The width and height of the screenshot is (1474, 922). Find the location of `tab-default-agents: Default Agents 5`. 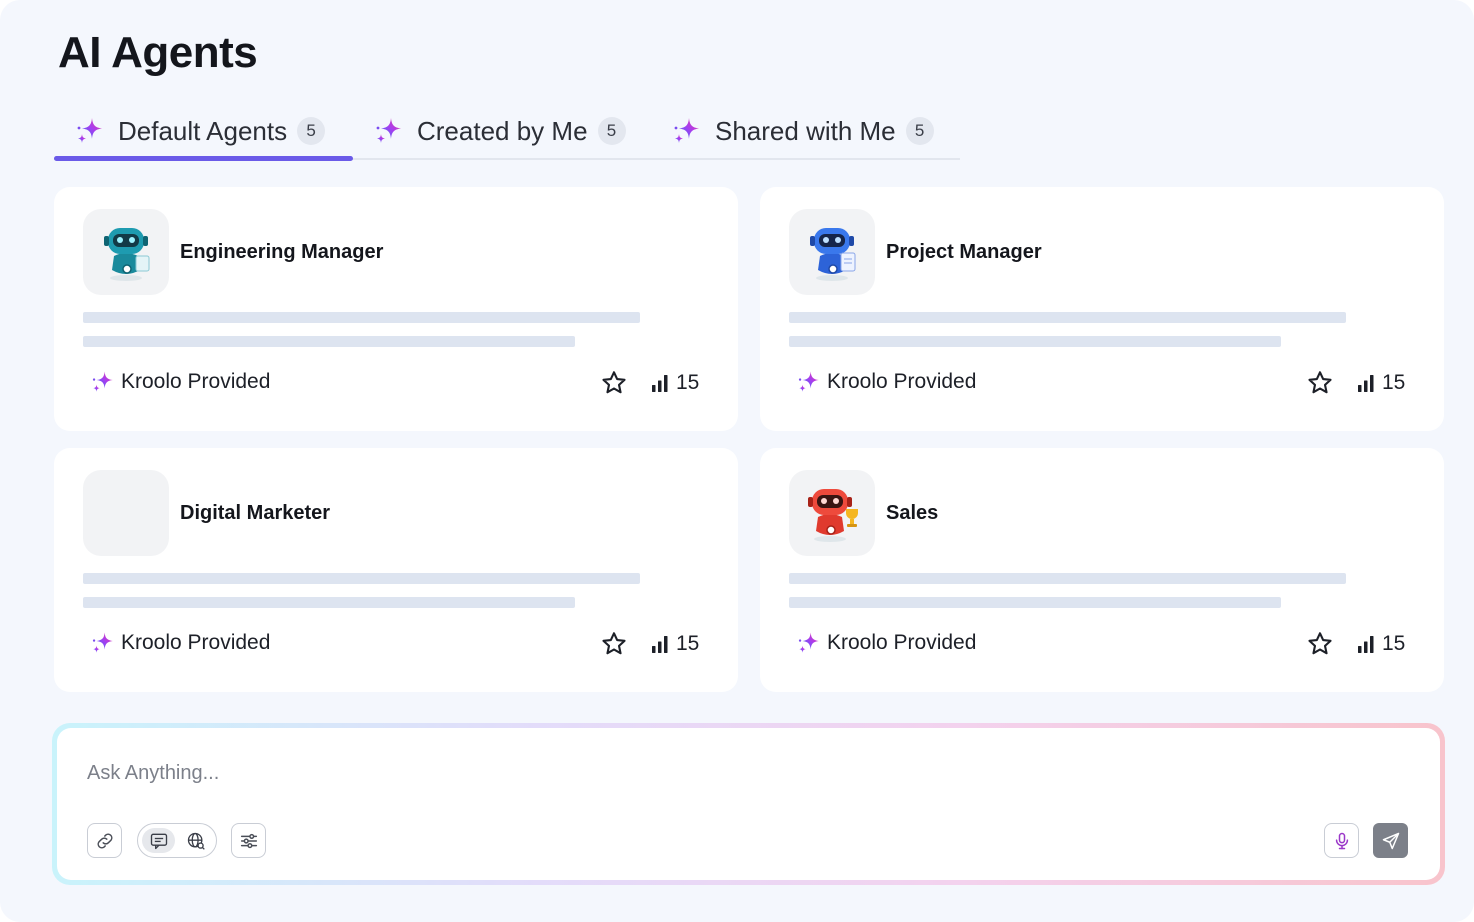

tab-default-agents: Default Agents 5 is located at coordinates (203, 132).